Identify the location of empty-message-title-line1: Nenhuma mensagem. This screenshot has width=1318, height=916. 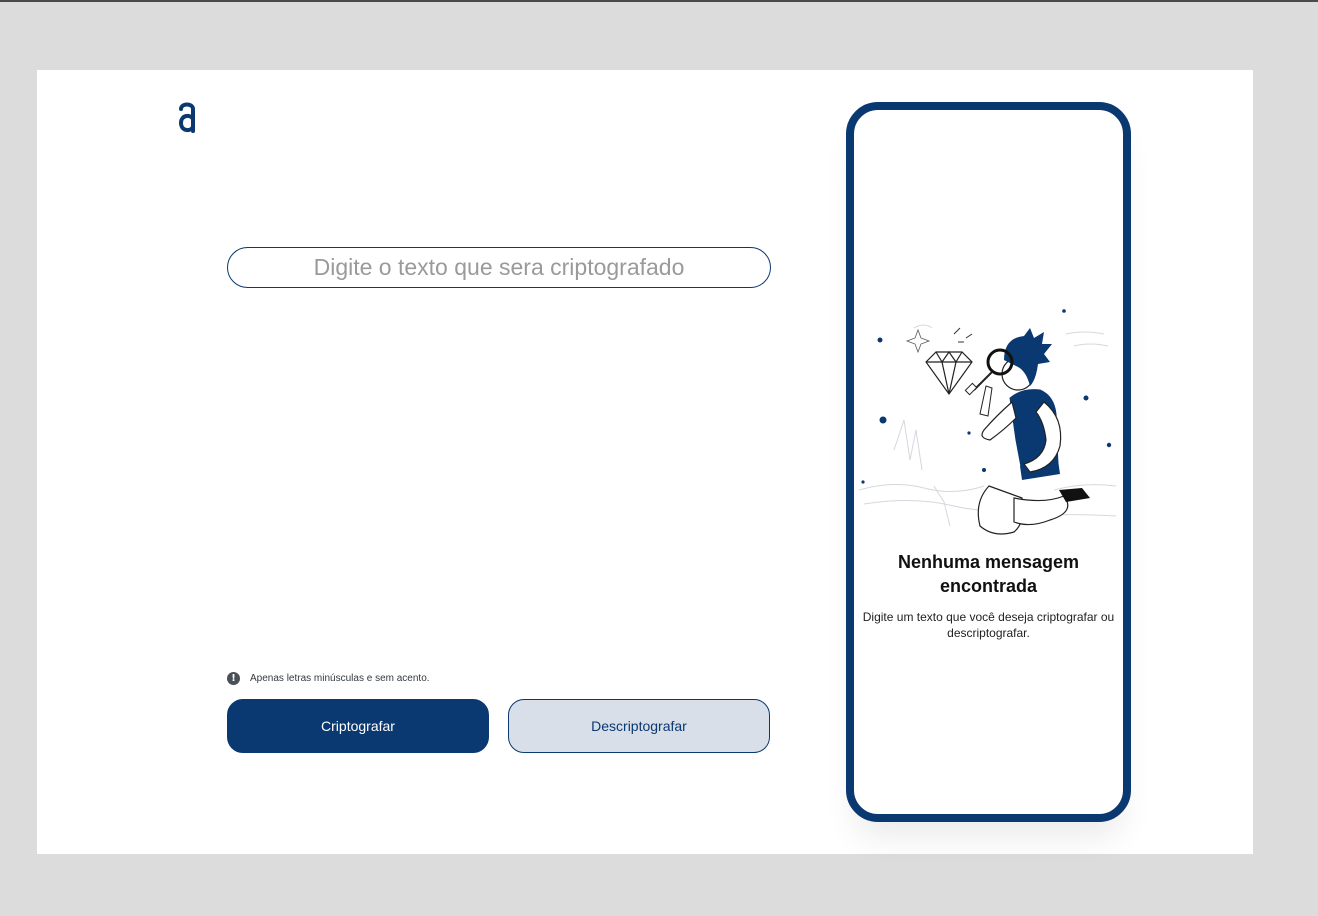
(988, 562).